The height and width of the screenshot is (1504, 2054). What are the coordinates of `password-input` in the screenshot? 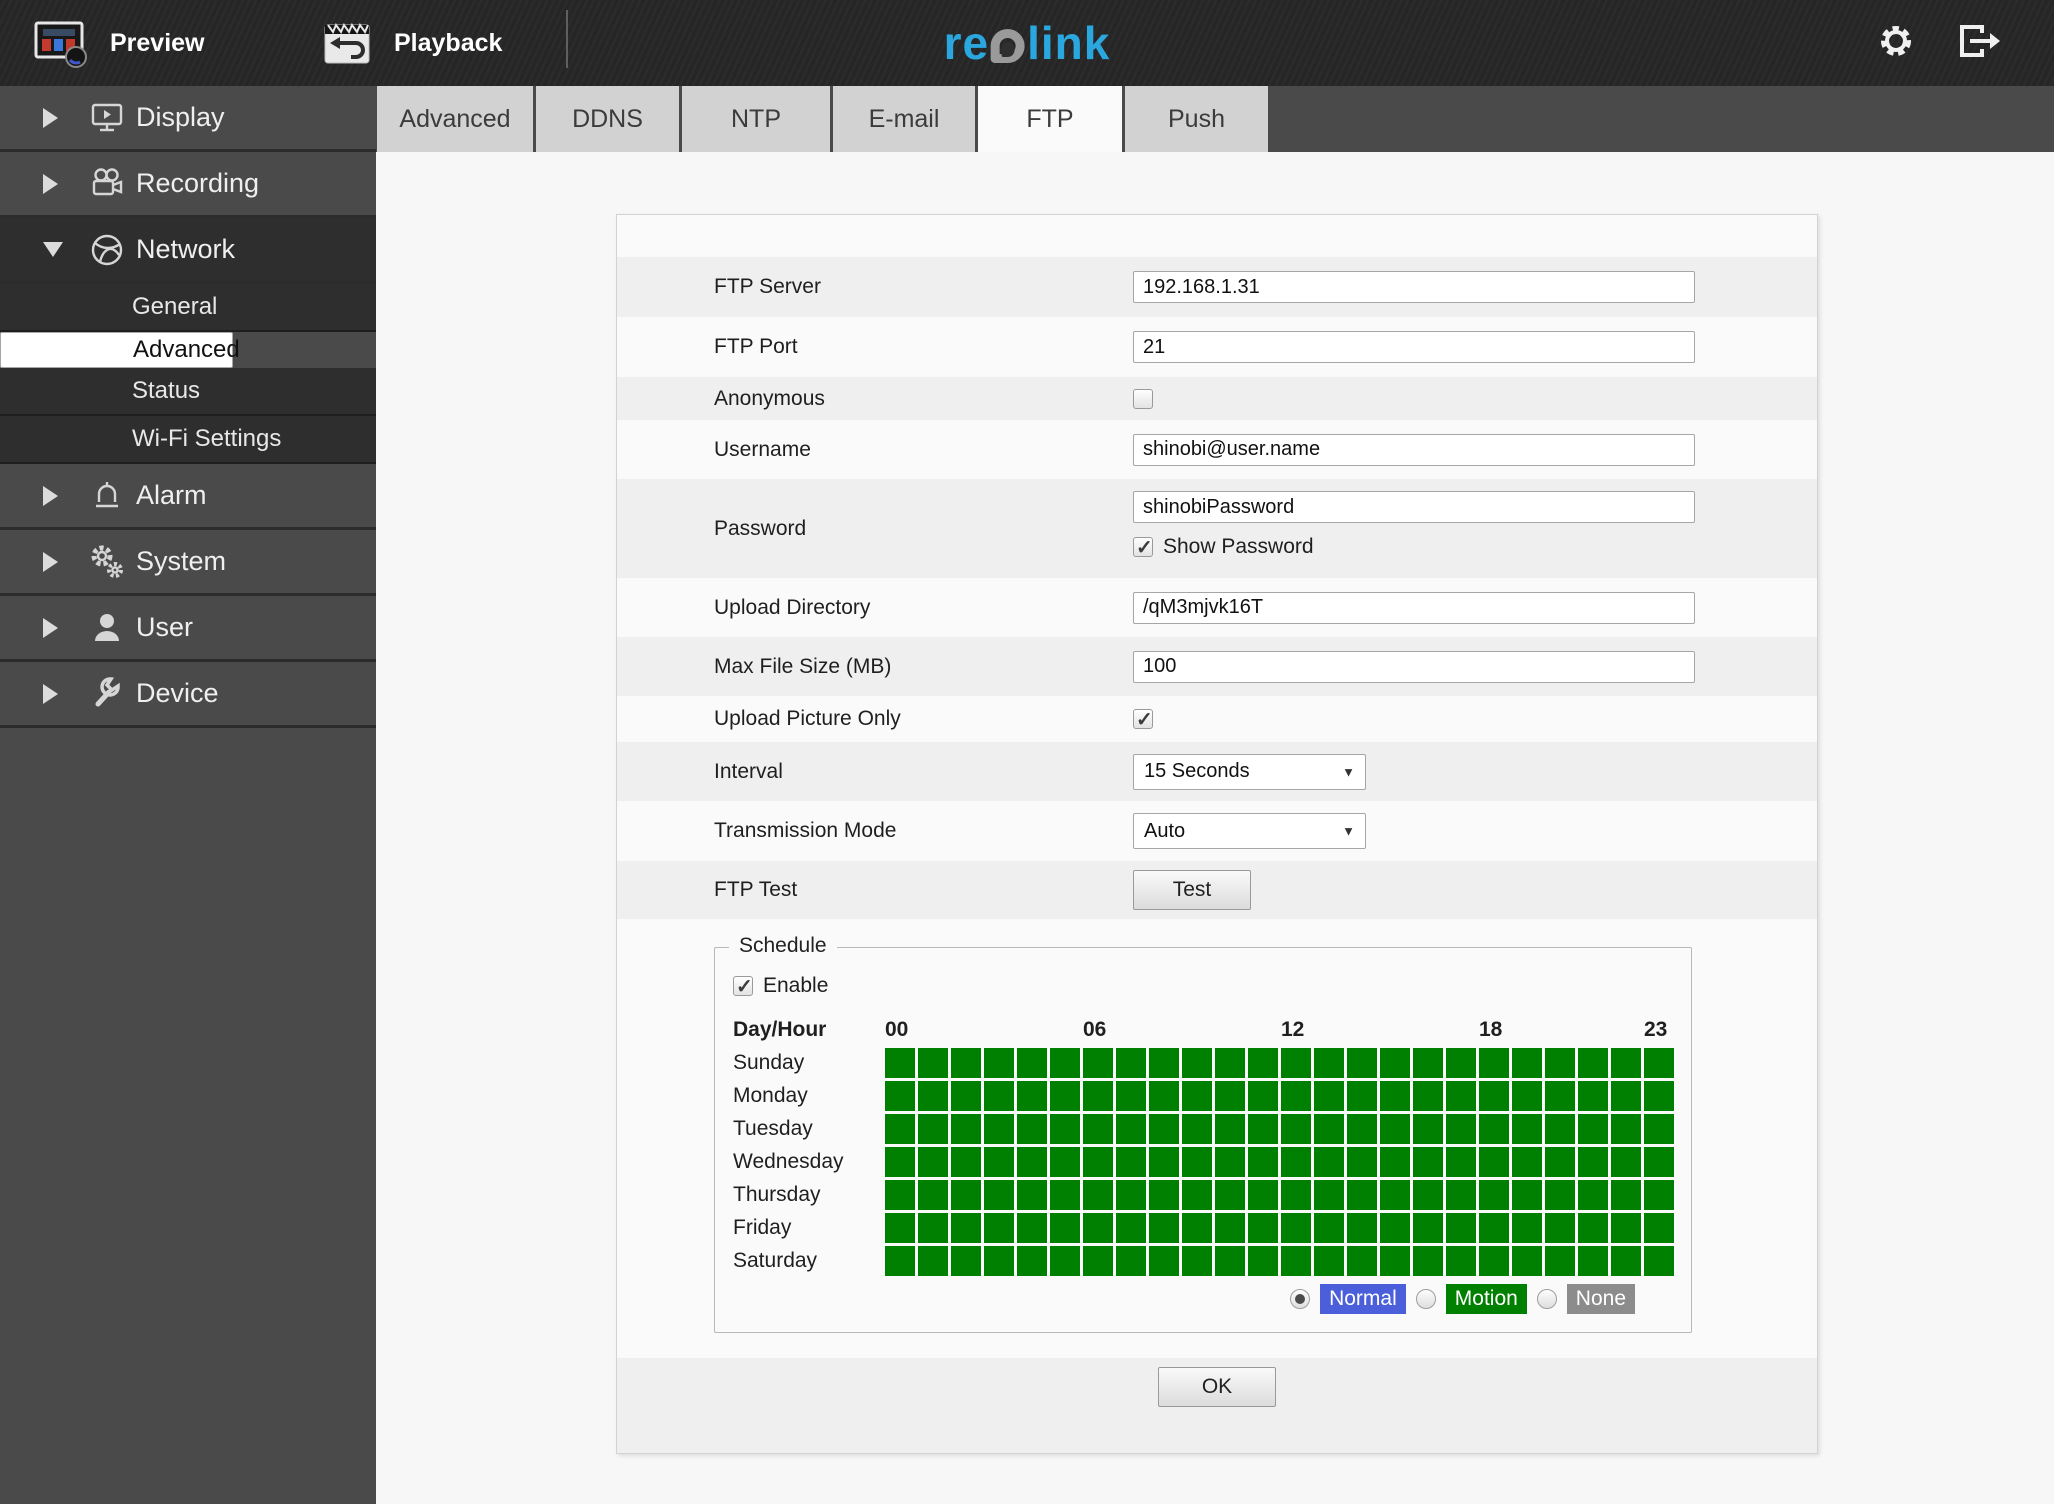 It's located at (1414, 507).